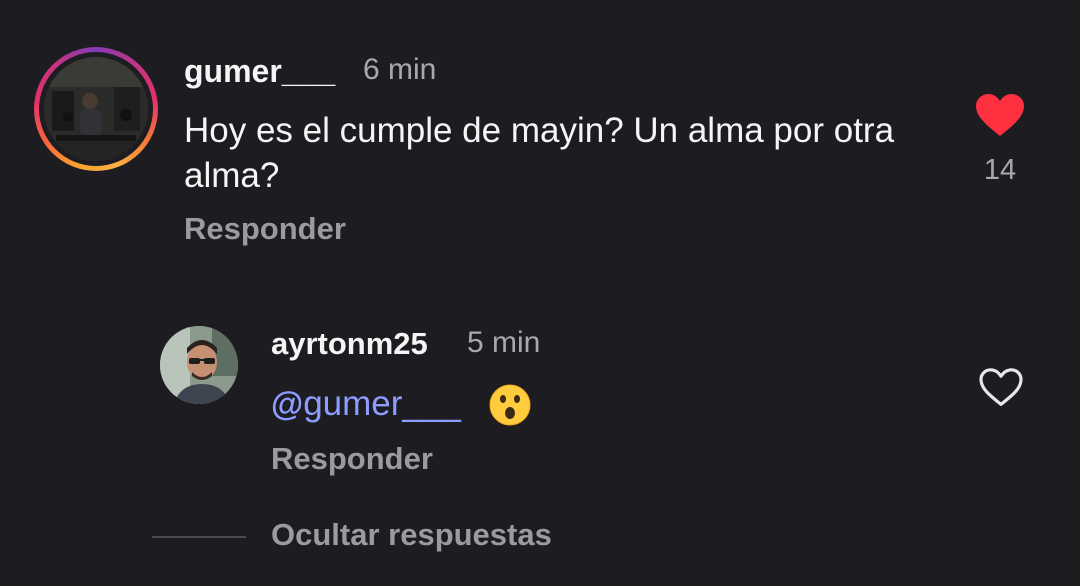 The image size is (1080, 586). What do you see at coordinates (400, 69) in the screenshot?
I see `comment-timestamp: 6 min` at bounding box center [400, 69].